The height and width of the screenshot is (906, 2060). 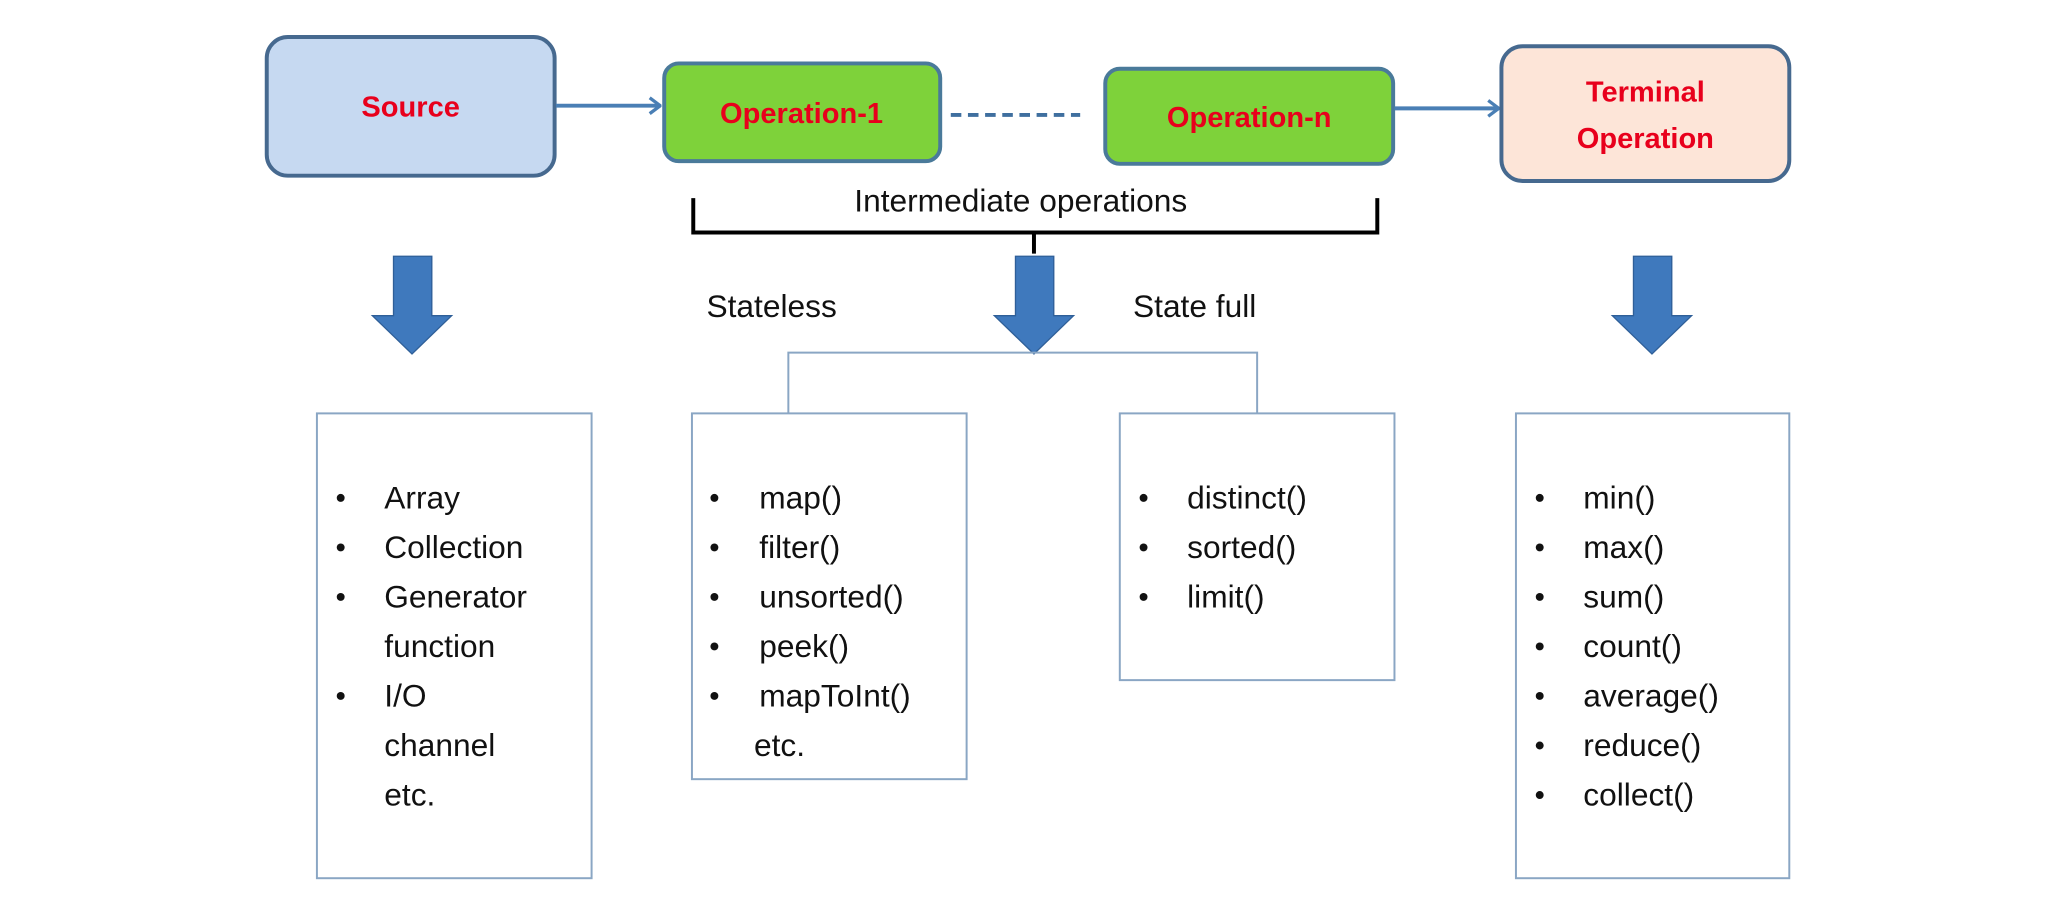 I want to click on stateless-label: Stateless, so click(x=771, y=306).